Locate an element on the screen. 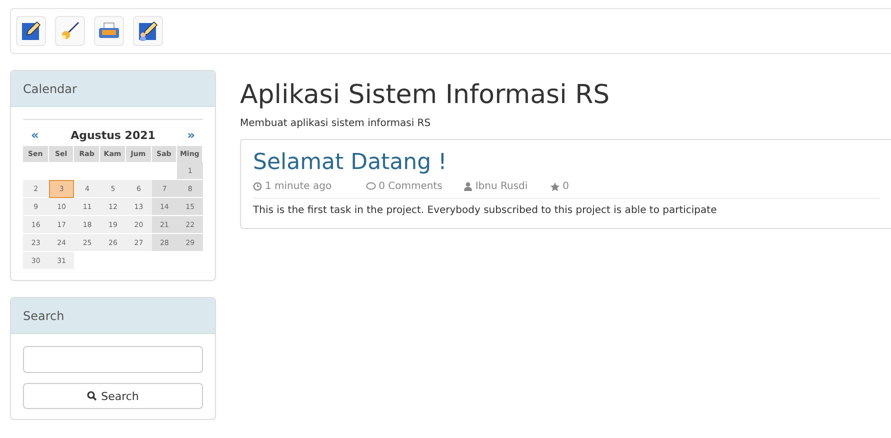  post-time: 1 minute ago is located at coordinates (298, 186).